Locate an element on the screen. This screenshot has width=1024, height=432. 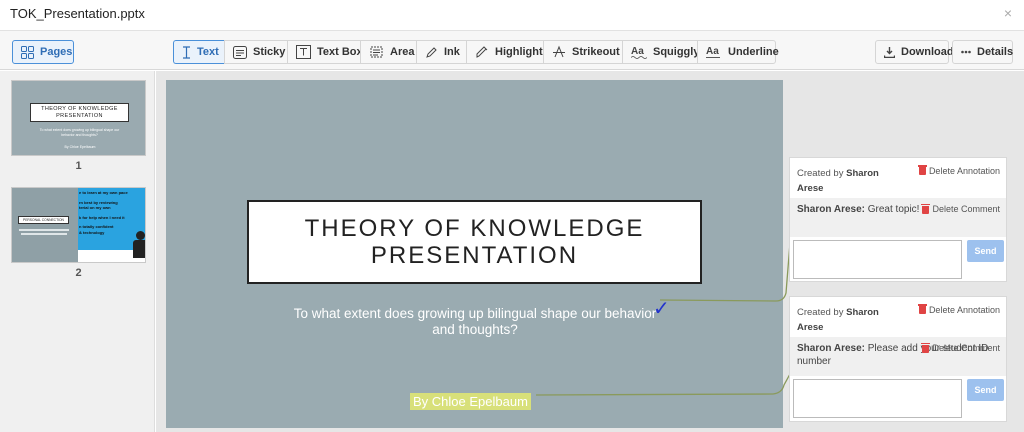
underline-tool-button: Aa Underline is located at coordinates (738, 52).